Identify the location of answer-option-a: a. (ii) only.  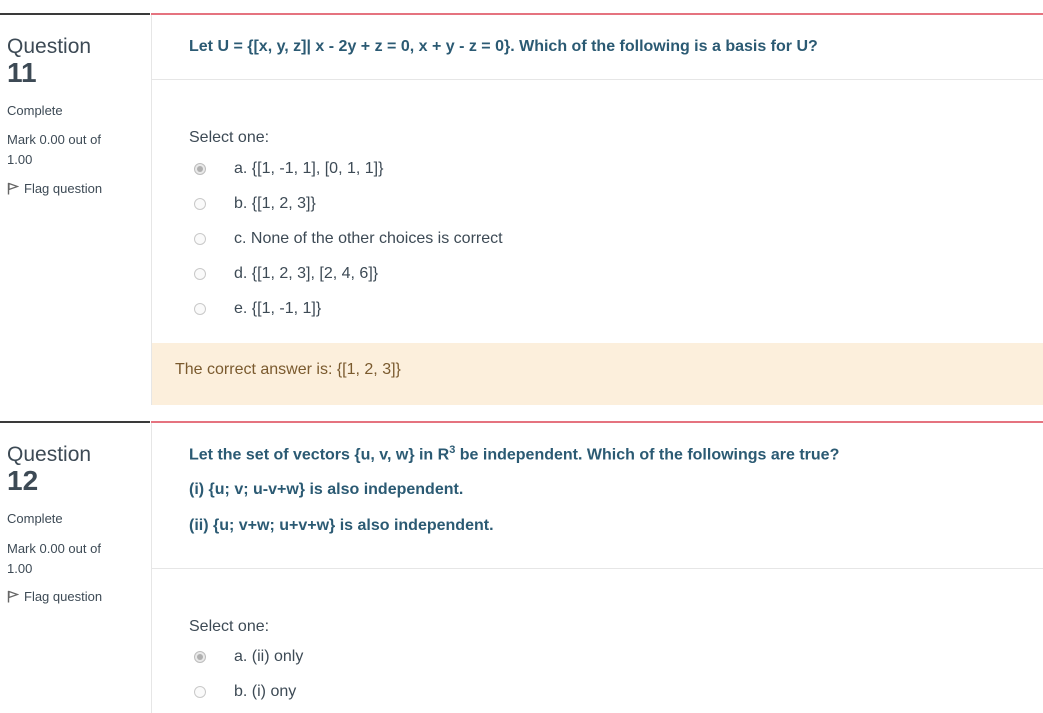
(248, 657).